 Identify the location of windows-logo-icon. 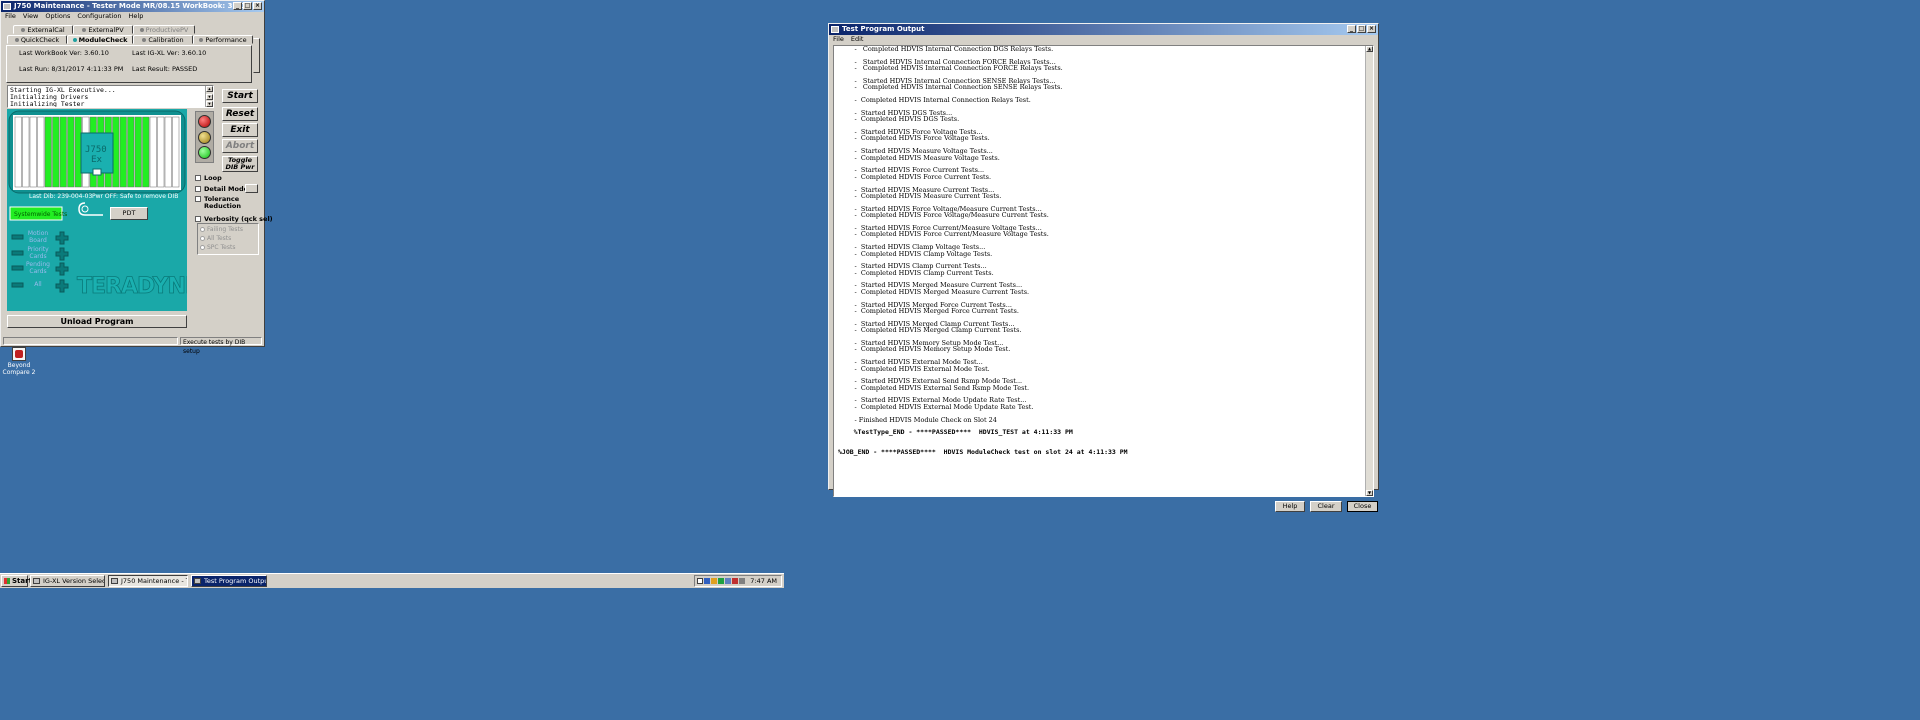
(7, 581).